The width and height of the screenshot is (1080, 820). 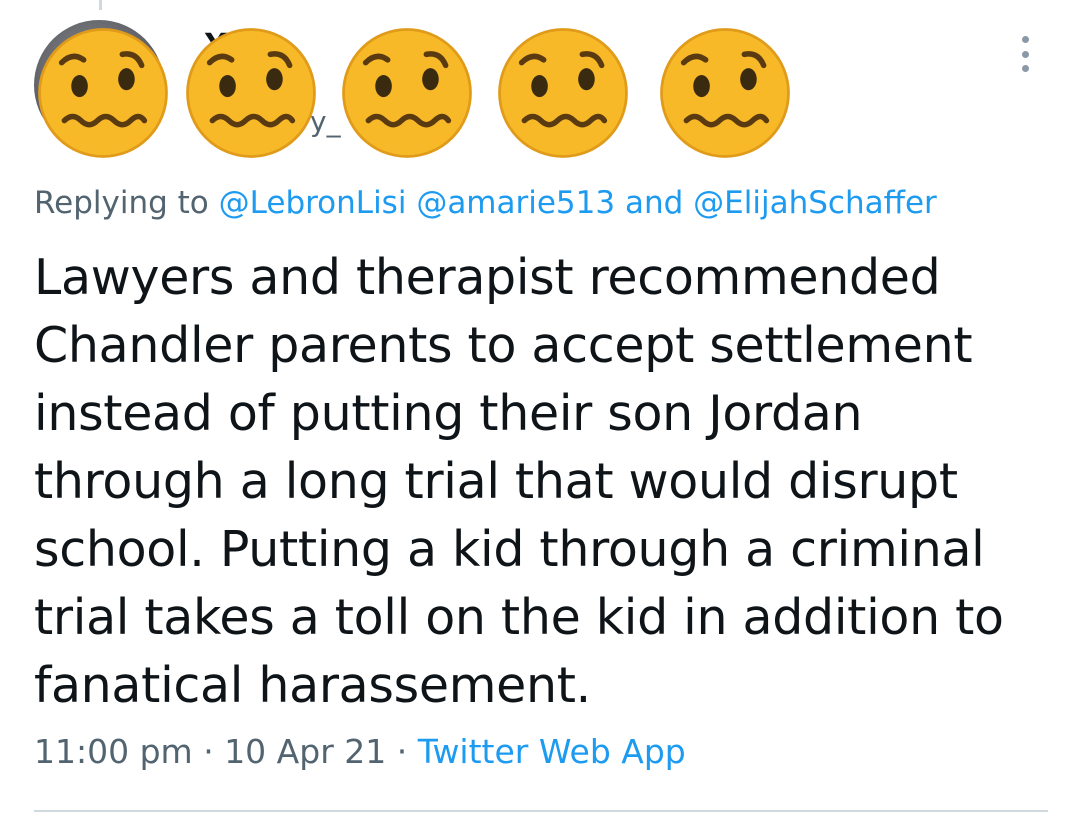 What do you see at coordinates (448, 413) in the screenshot?
I see `tweet-text-line: instead of putting their son Jordan` at bounding box center [448, 413].